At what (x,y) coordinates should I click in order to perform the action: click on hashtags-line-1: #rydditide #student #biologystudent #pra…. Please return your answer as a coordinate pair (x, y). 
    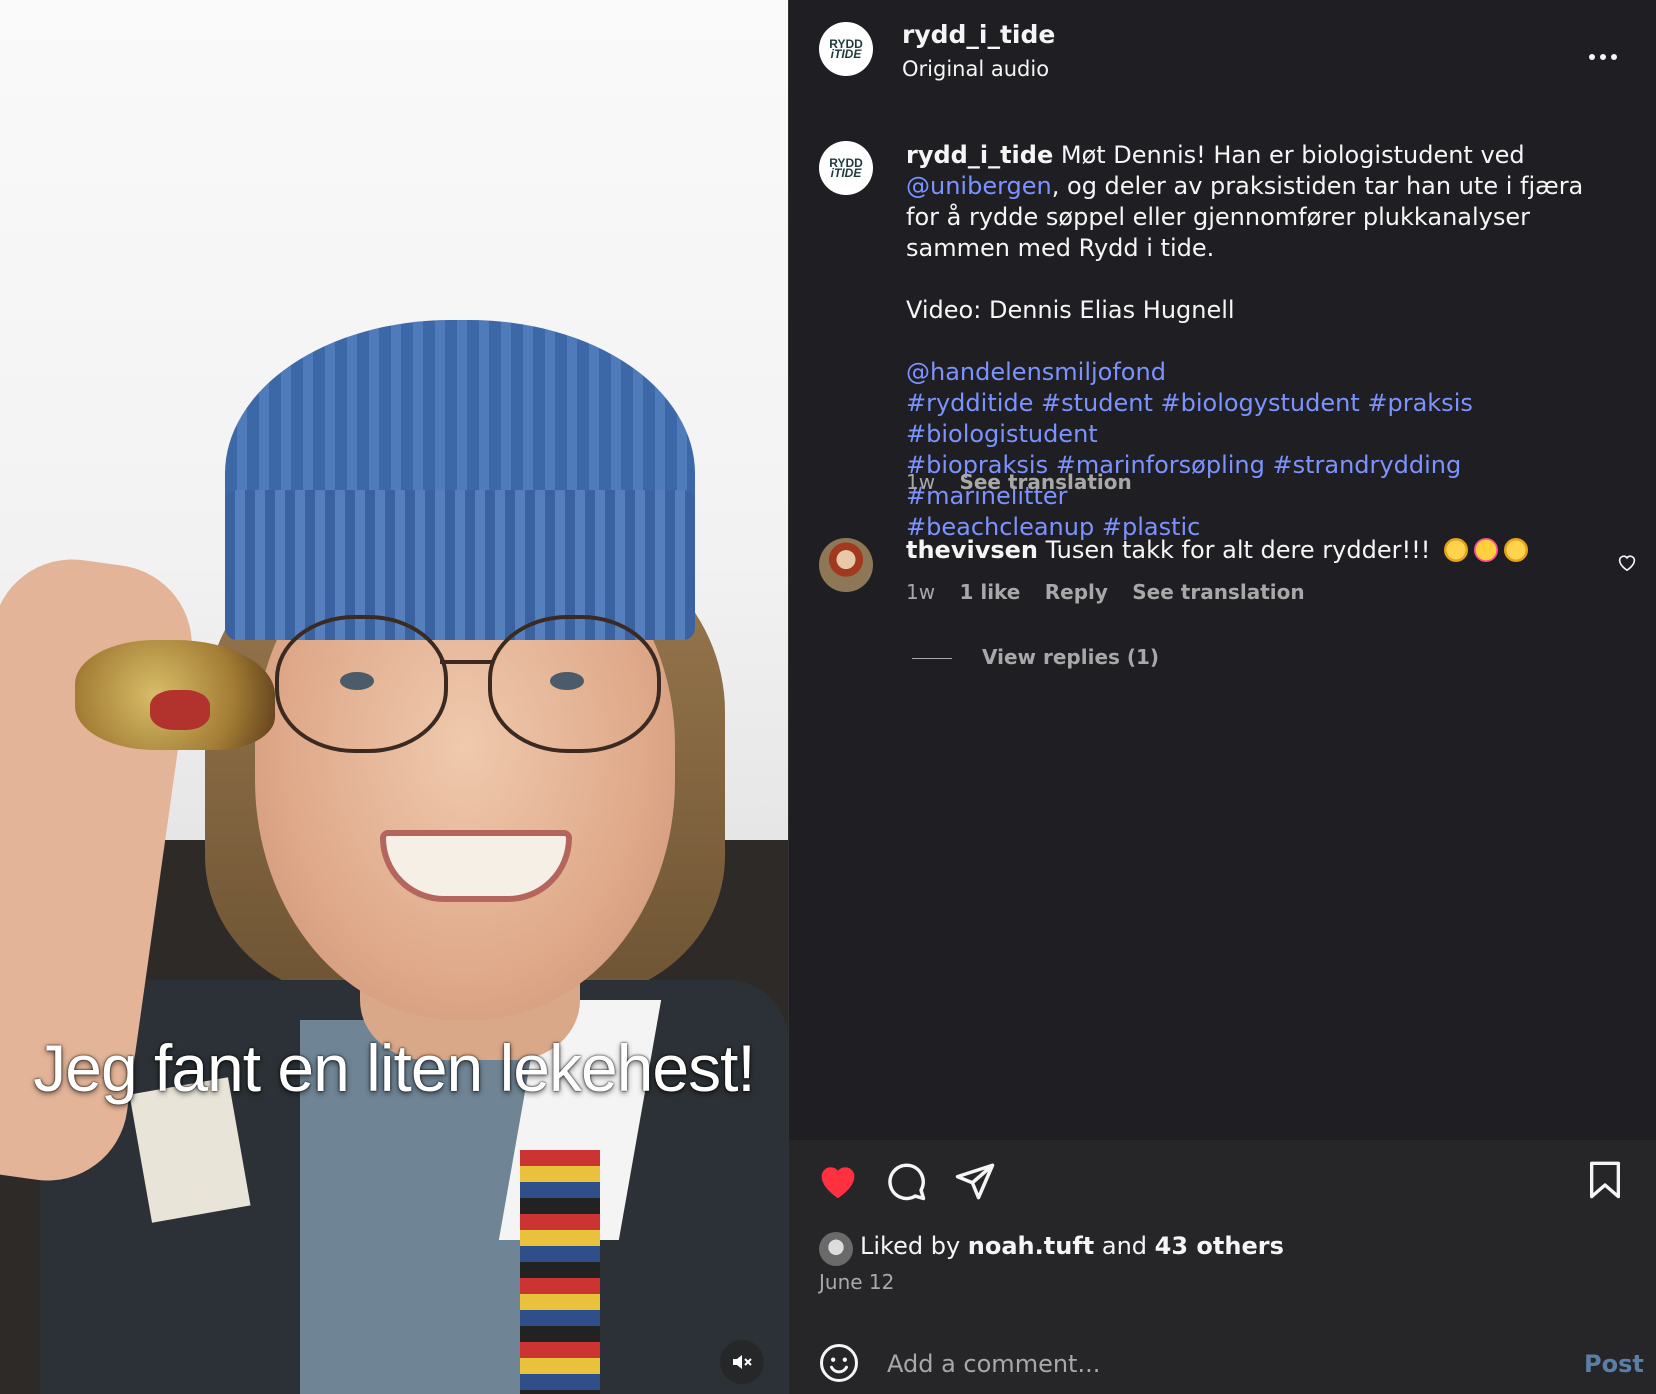
    Looking at the image, I should click on (1261, 419).